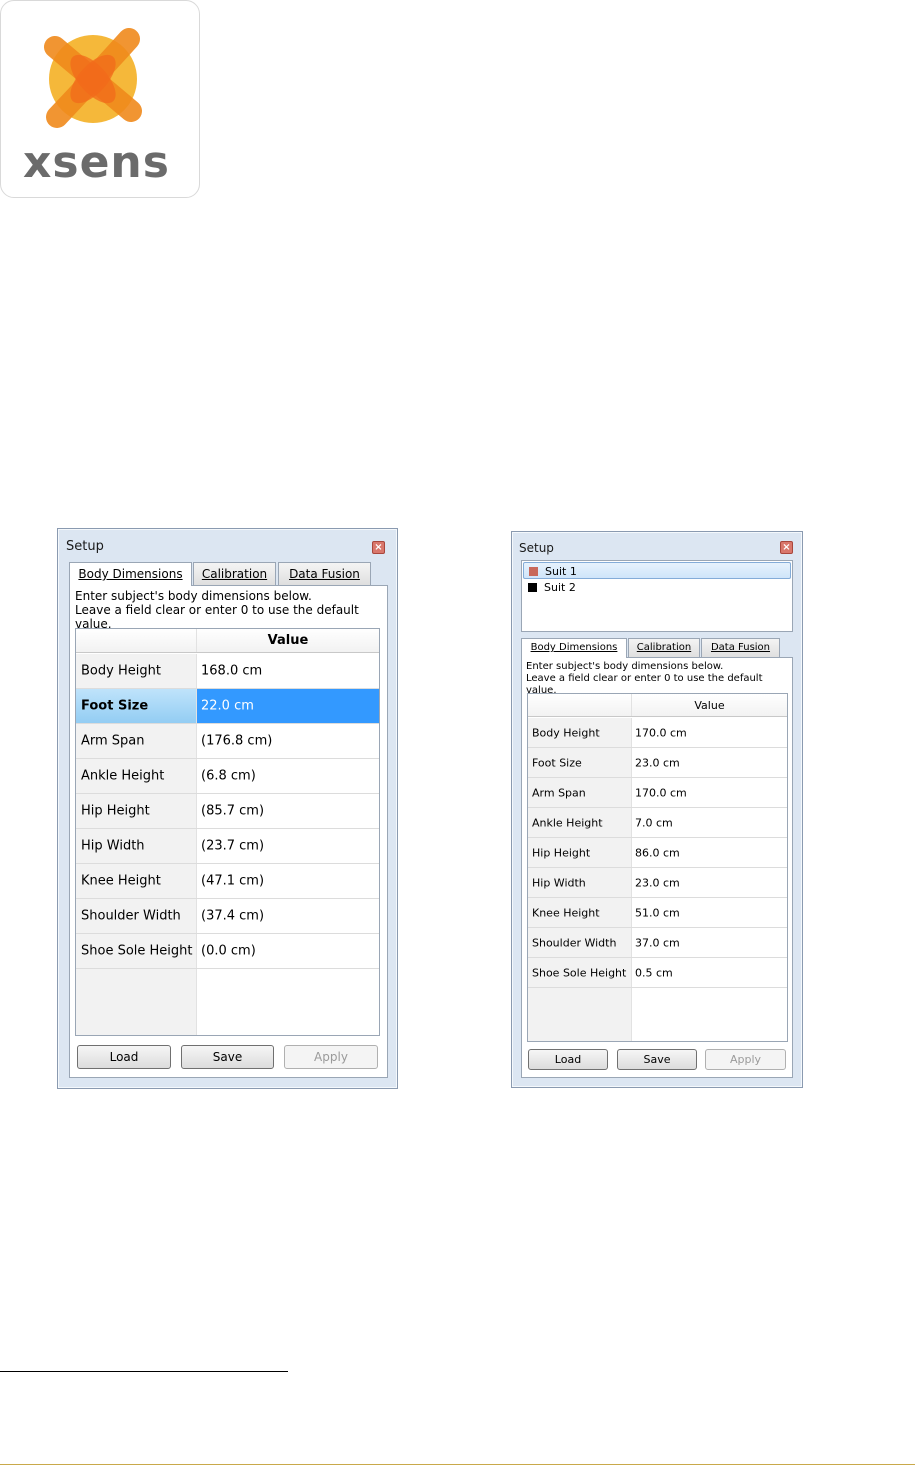  I want to click on table-row: Knee Height 51.0 cm, so click(657, 913).